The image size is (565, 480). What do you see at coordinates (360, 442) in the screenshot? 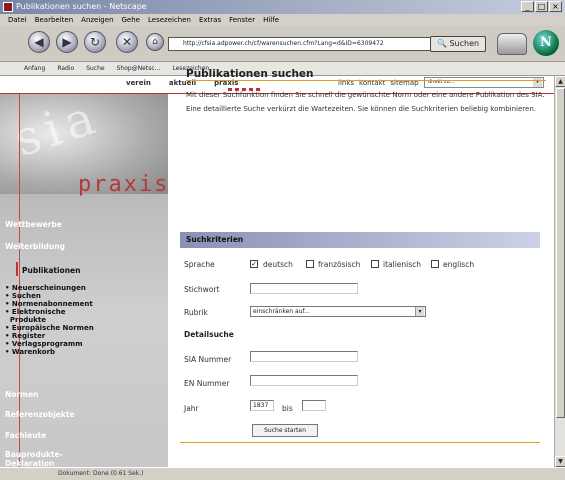
I see `form-bottom-divider` at bounding box center [360, 442].